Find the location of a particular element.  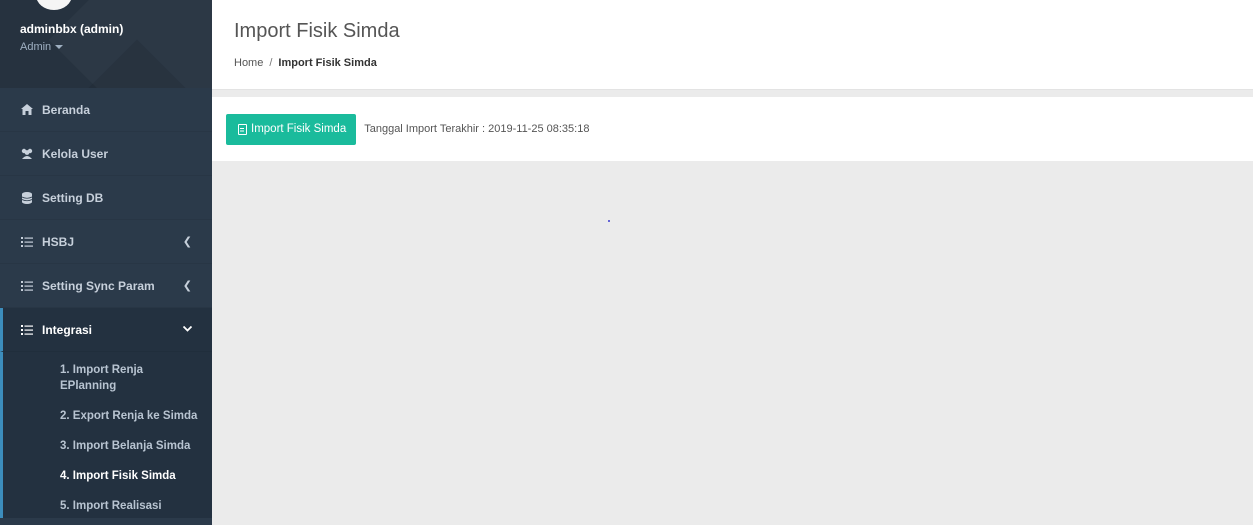

file-import-icon is located at coordinates (242, 129).